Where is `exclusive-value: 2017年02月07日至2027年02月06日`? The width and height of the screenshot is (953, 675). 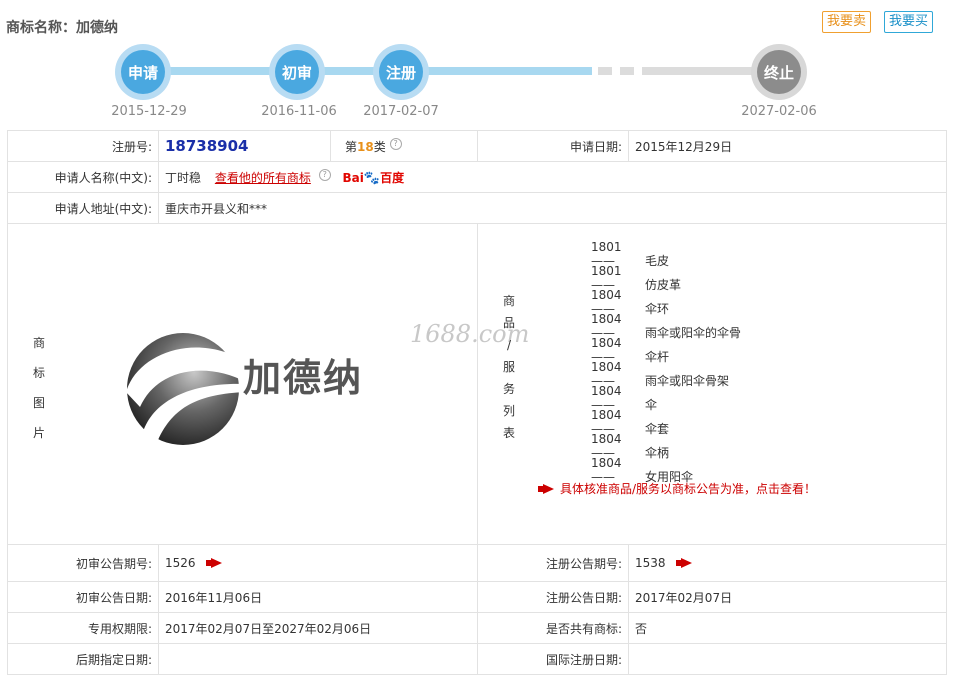
exclusive-value: 2017年02月07日至2027年02月06日 is located at coordinates (318, 628).